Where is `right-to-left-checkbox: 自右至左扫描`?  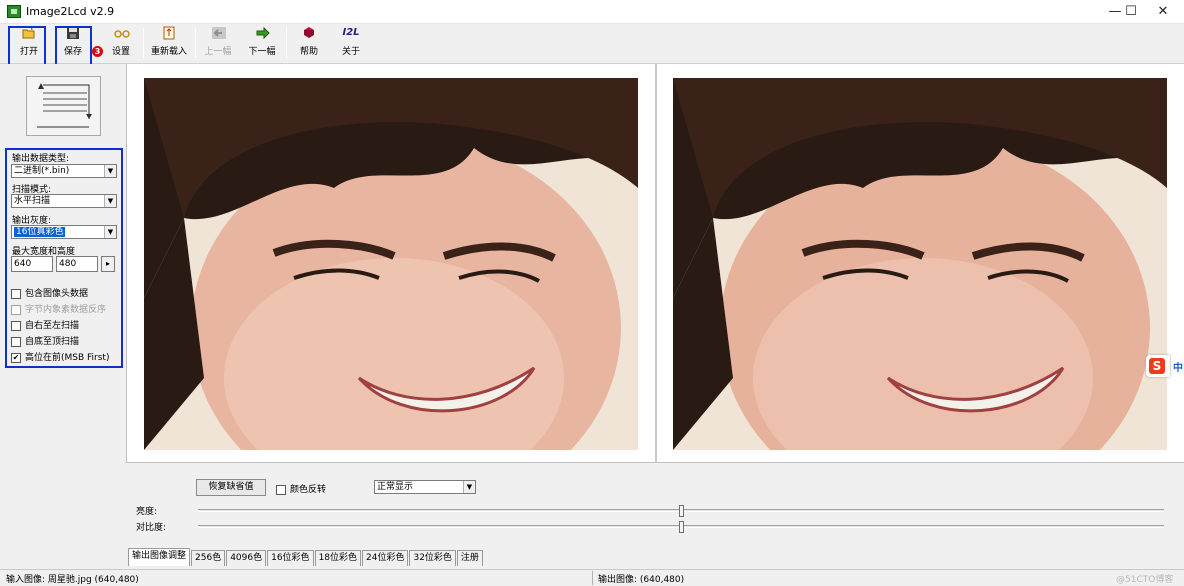 right-to-left-checkbox: 自右至左扫描 is located at coordinates (45, 324).